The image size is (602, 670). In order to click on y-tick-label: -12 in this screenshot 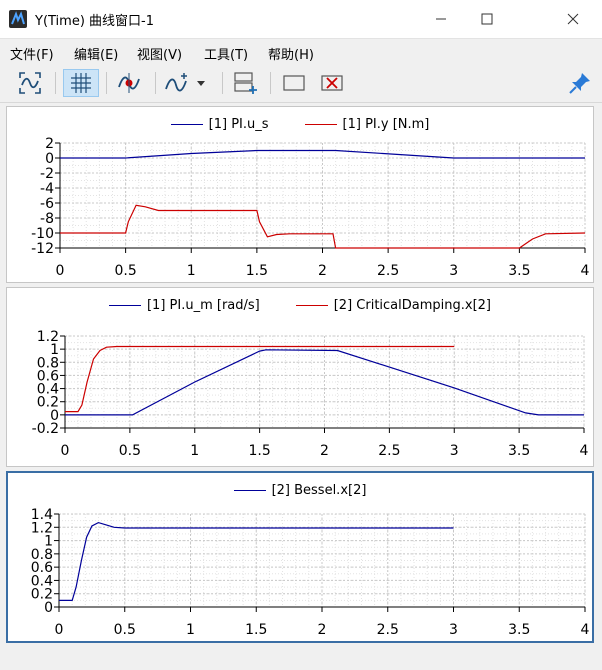, I will do `click(42, 249)`.